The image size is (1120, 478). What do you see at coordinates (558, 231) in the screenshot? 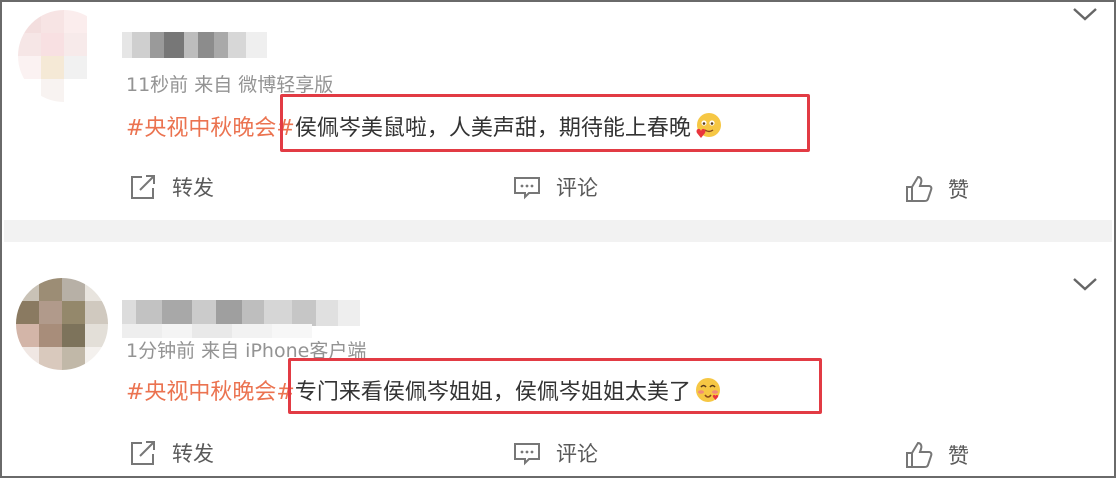
I see `card-divider` at bounding box center [558, 231].